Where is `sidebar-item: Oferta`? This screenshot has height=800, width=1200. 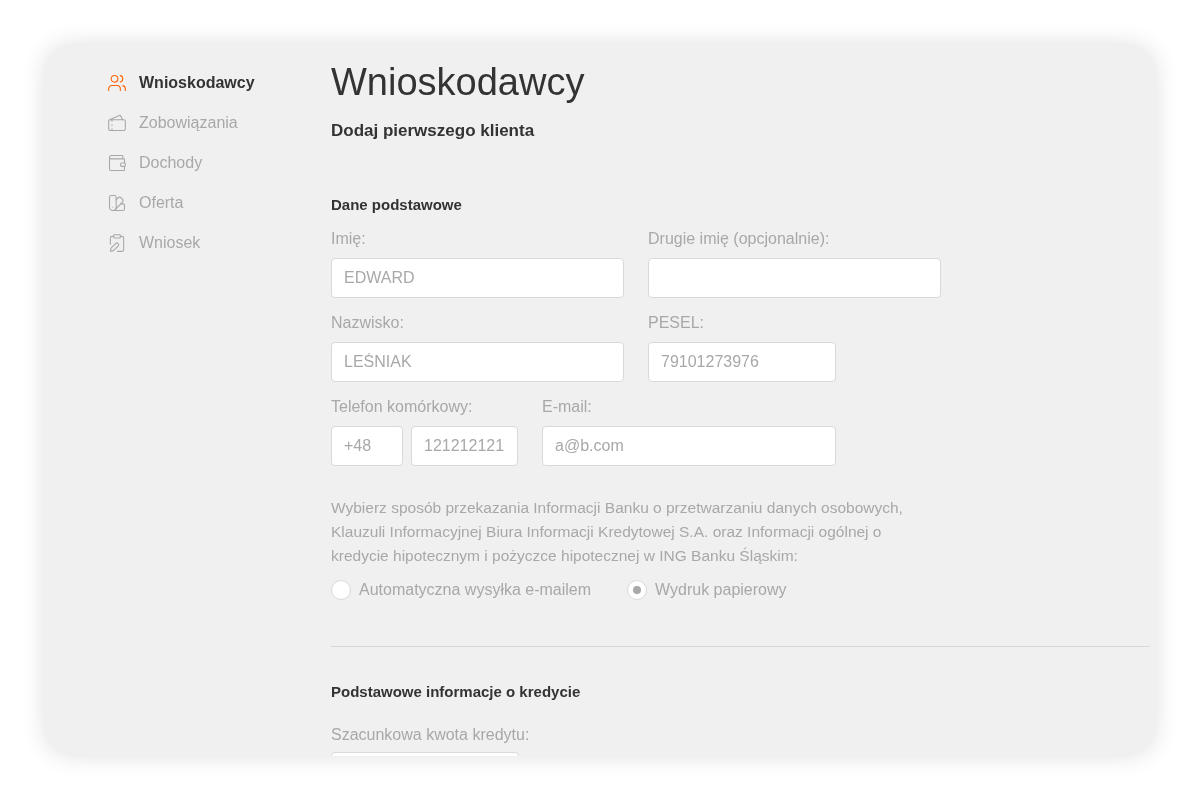
sidebar-item: Oferta is located at coordinates (219, 203).